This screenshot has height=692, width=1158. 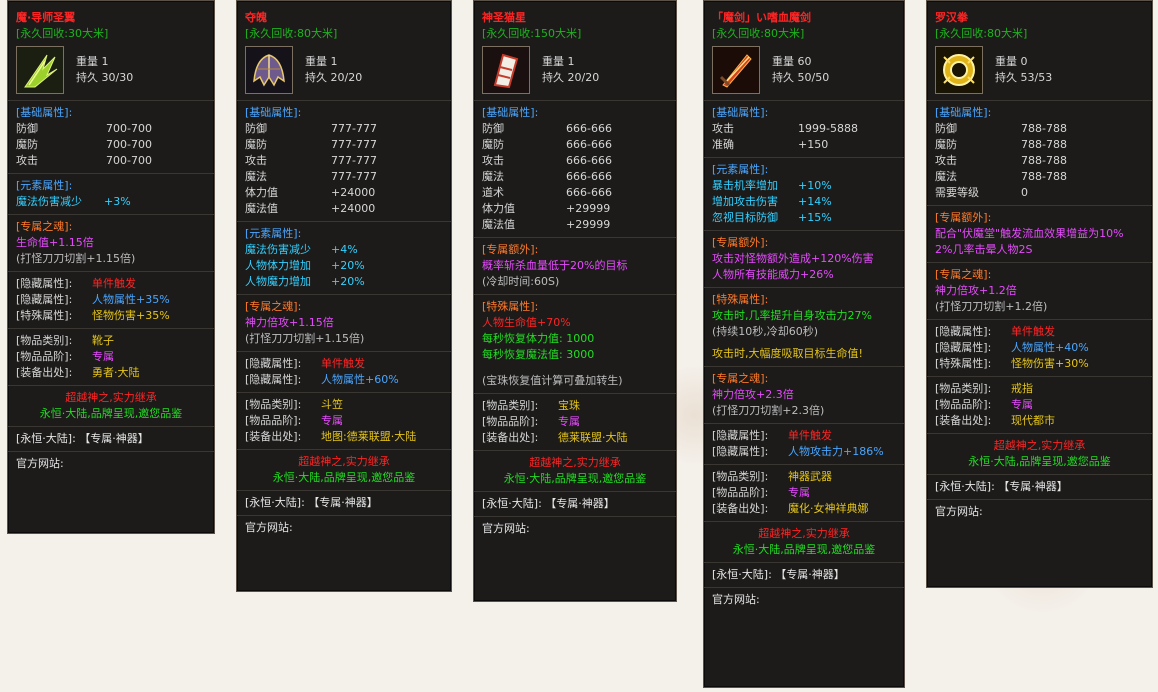 What do you see at coordinates (55, 242) in the screenshot?
I see `soul-line: 生命值+1.15倍` at bounding box center [55, 242].